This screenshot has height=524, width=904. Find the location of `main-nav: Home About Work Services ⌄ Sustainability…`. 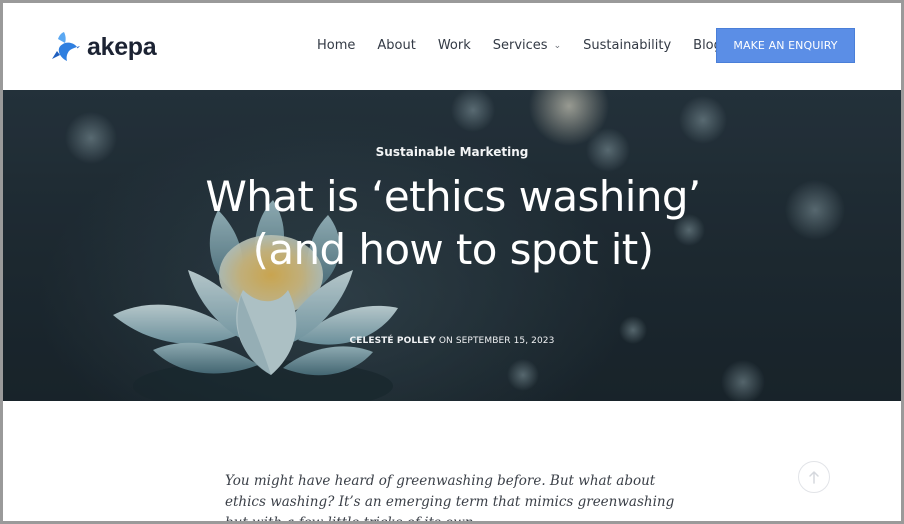

main-nav: Home About Work Services ⌄ Sustainability… is located at coordinates (519, 45).